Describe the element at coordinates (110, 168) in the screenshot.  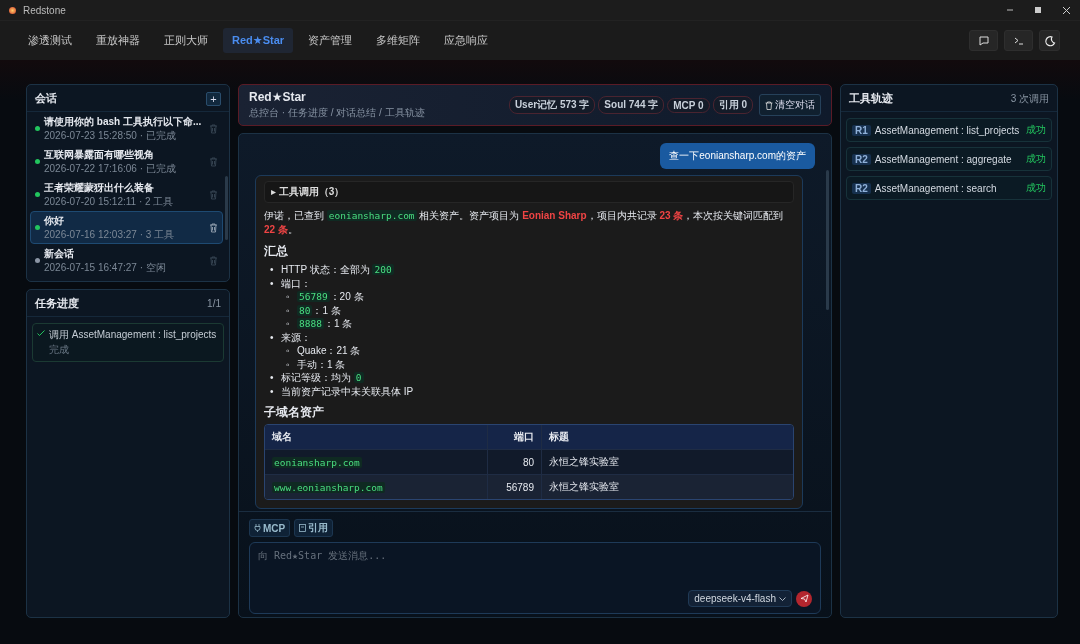
I see `session-meta: 2026-07-22 17:16:06 · 已完成` at that location.